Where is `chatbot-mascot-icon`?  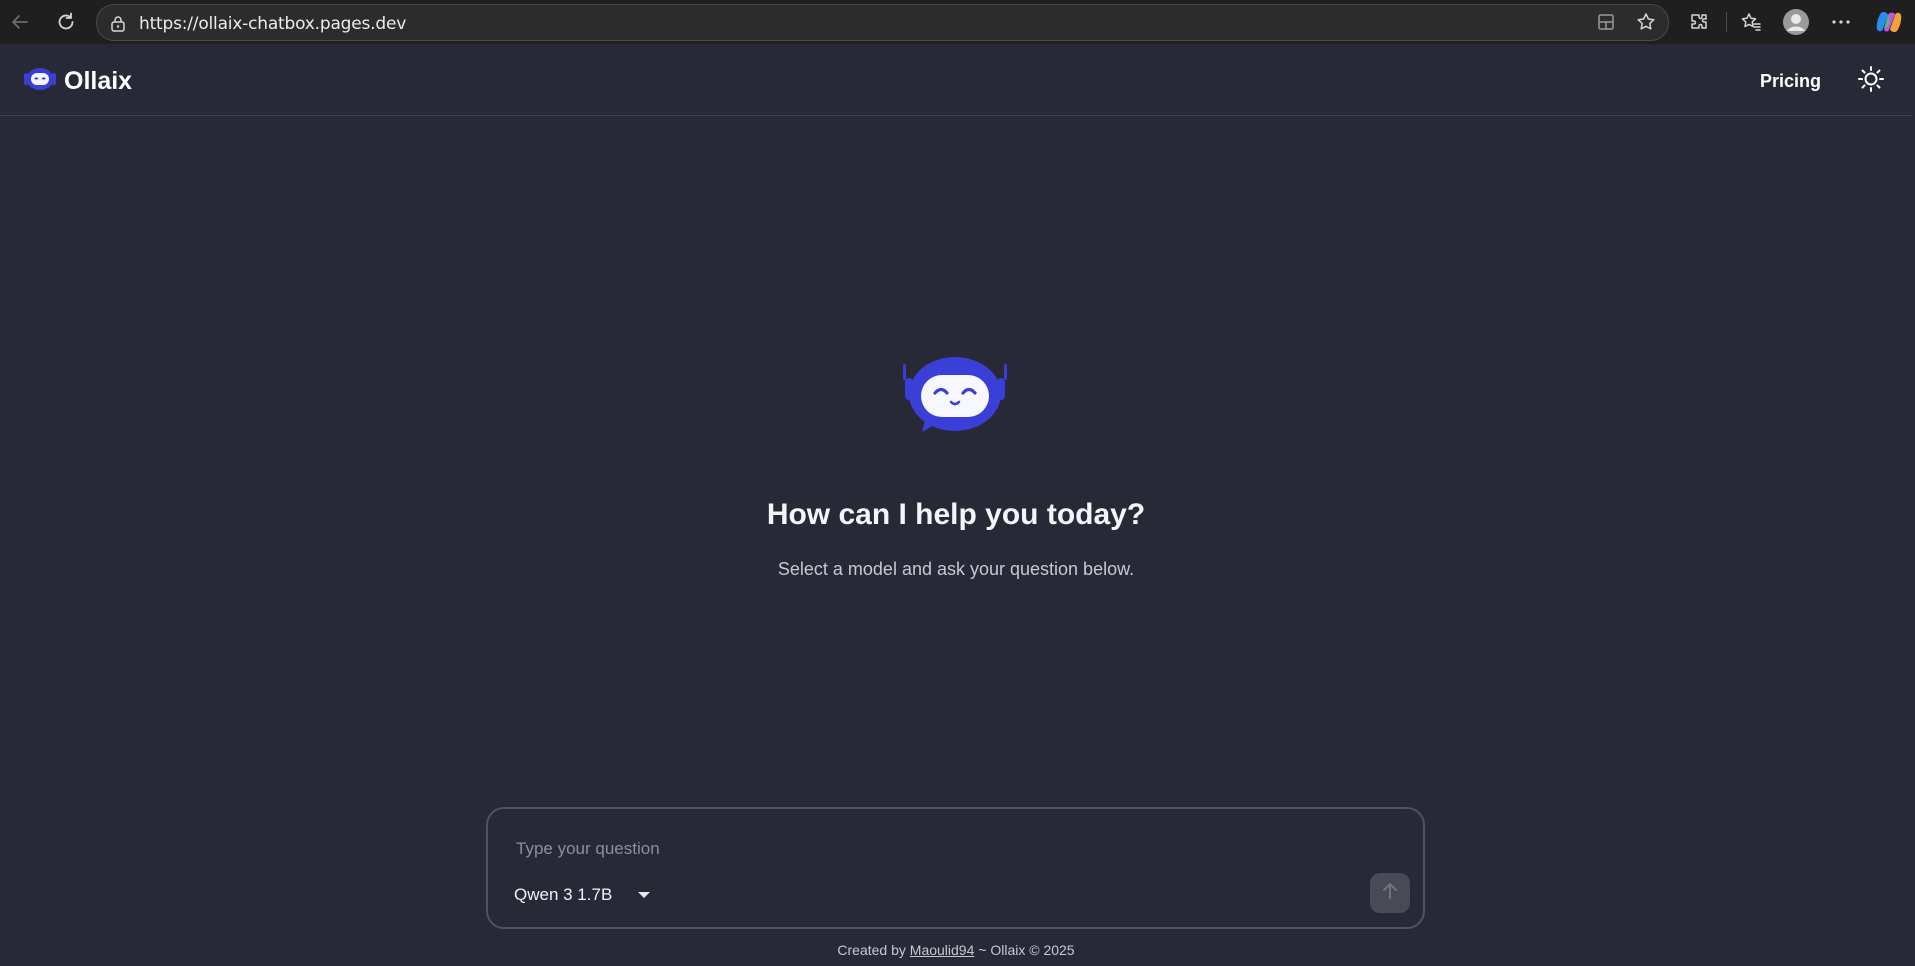
chatbot-mascot-icon is located at coordinates (955, 395).